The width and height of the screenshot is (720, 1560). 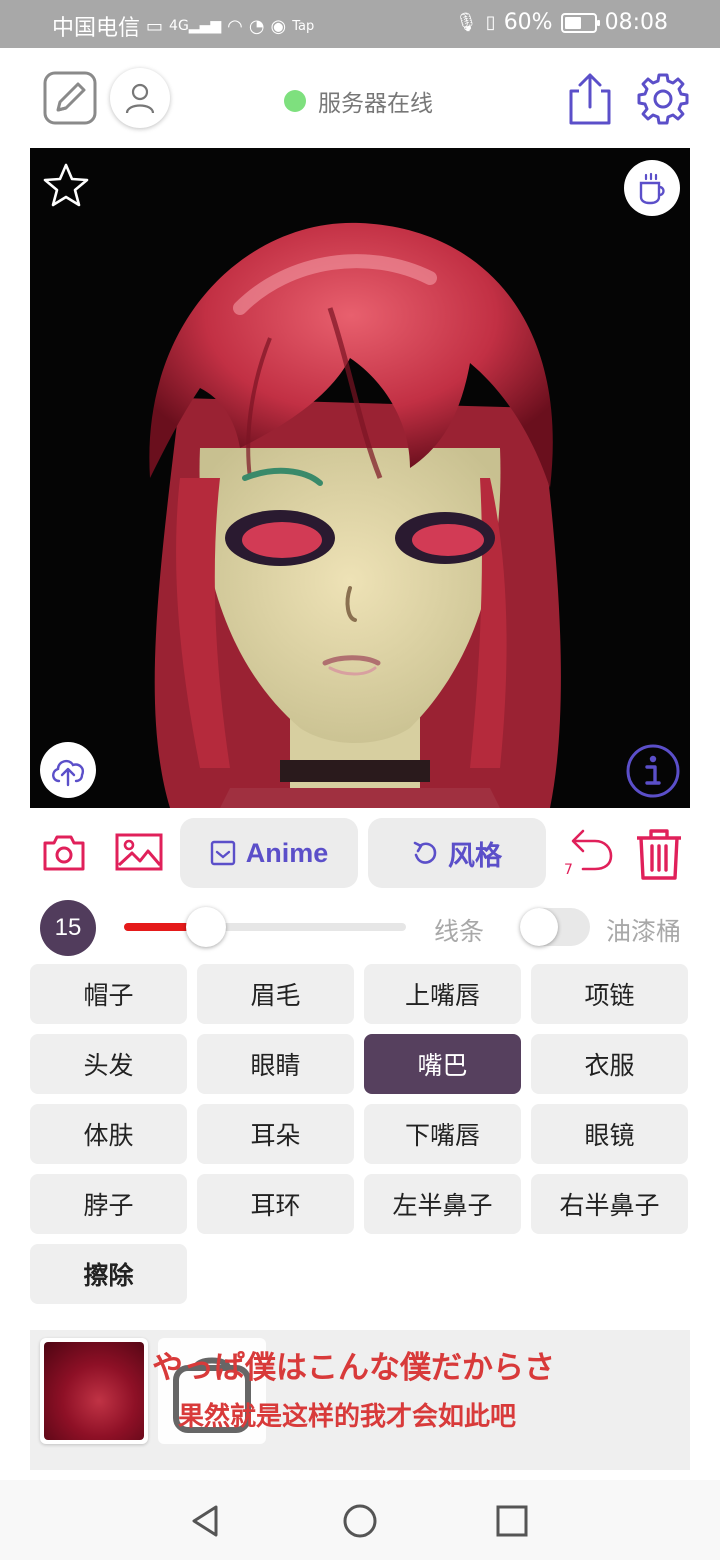 I want to click on microphone-icon: 🎙︎, so click(x=466, y=22).